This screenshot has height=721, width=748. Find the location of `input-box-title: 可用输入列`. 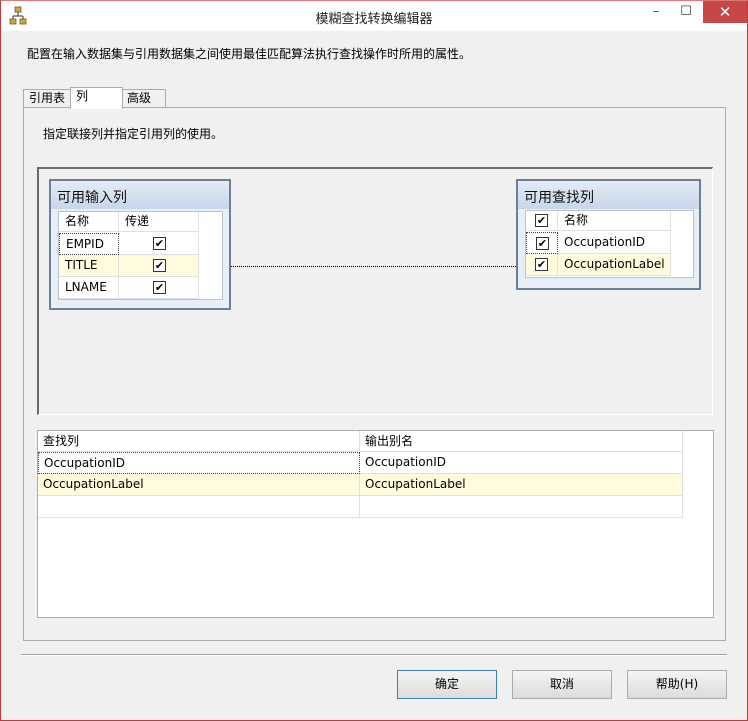

input-box-title: 可用输入列 is located at coordinates (140, 195).